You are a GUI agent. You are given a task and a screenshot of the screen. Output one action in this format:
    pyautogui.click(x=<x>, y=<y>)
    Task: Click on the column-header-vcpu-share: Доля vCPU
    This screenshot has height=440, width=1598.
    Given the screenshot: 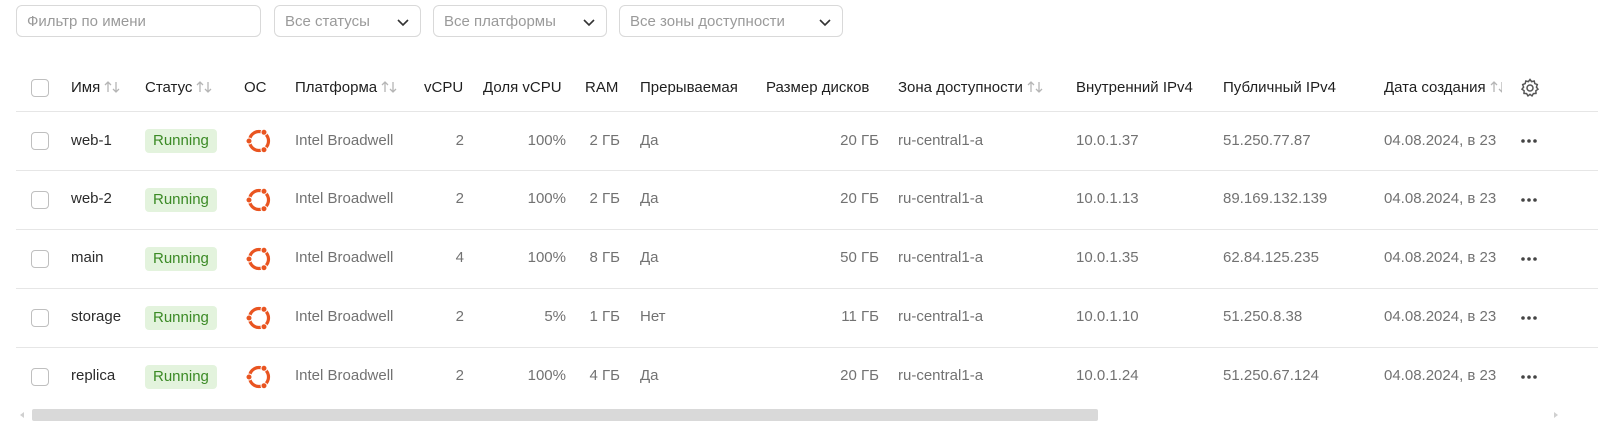 What is the action you would take?
    pyautogui.click(x=522, y=87)
    